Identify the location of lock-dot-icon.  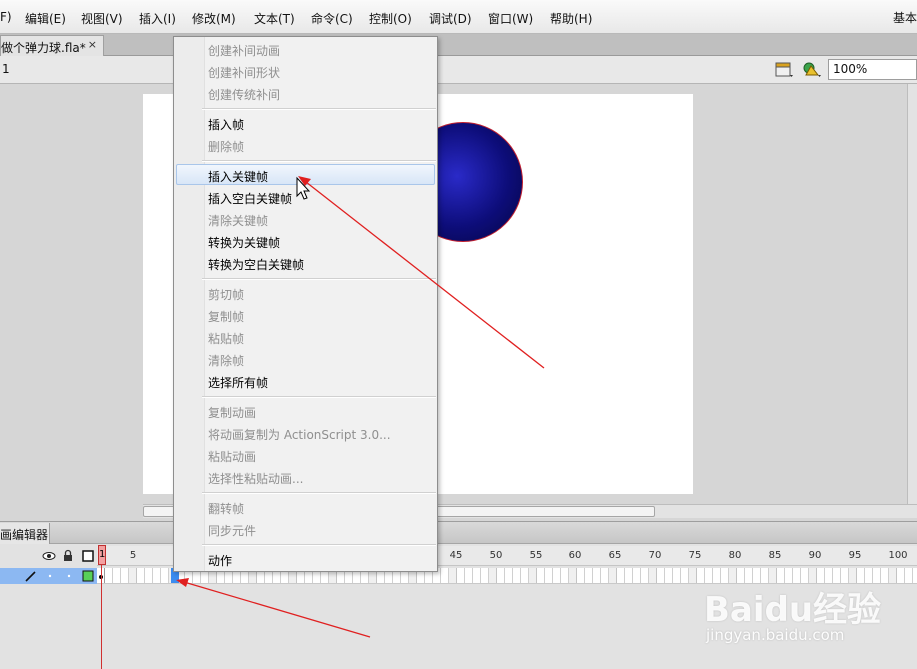
(69, 576).